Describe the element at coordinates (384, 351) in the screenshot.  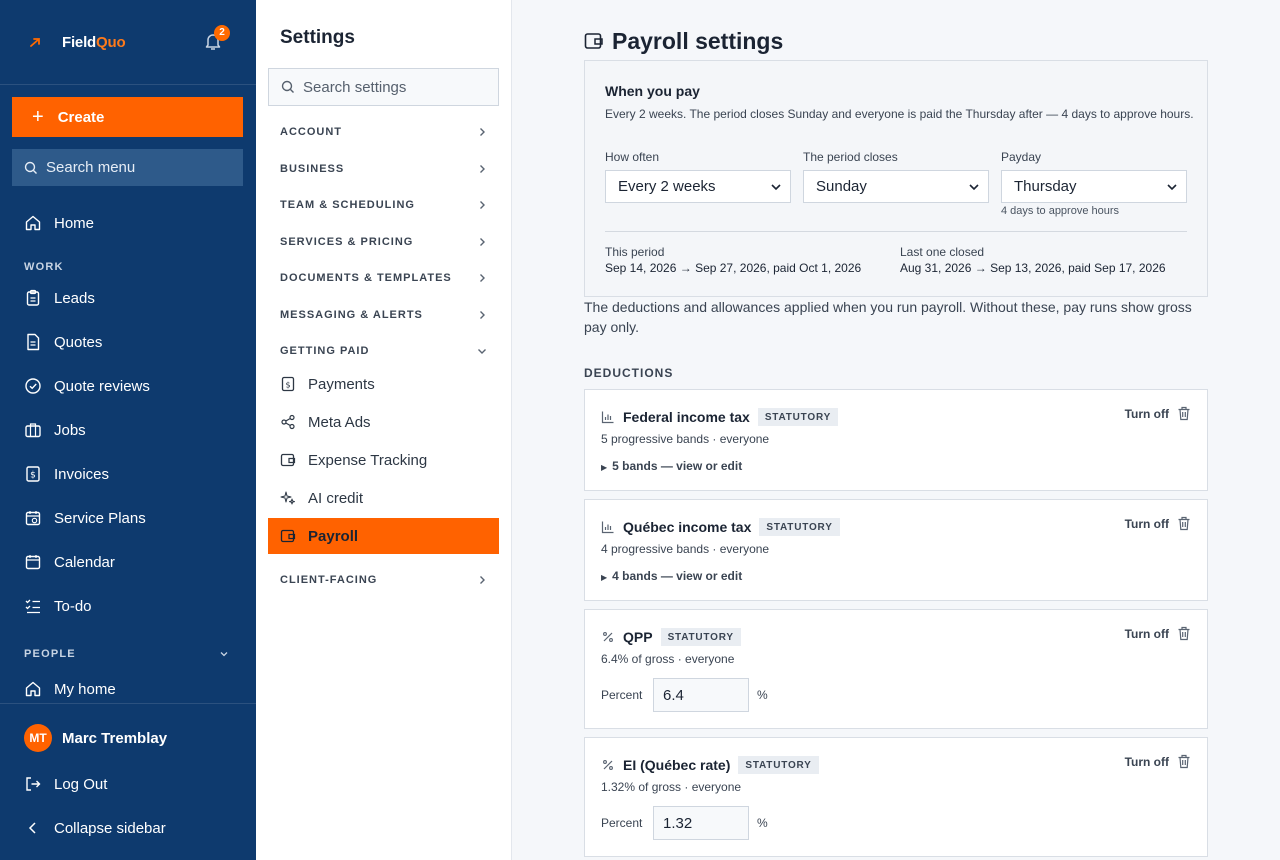
I see `category-getting-paid: GETTING PAID` at that location.